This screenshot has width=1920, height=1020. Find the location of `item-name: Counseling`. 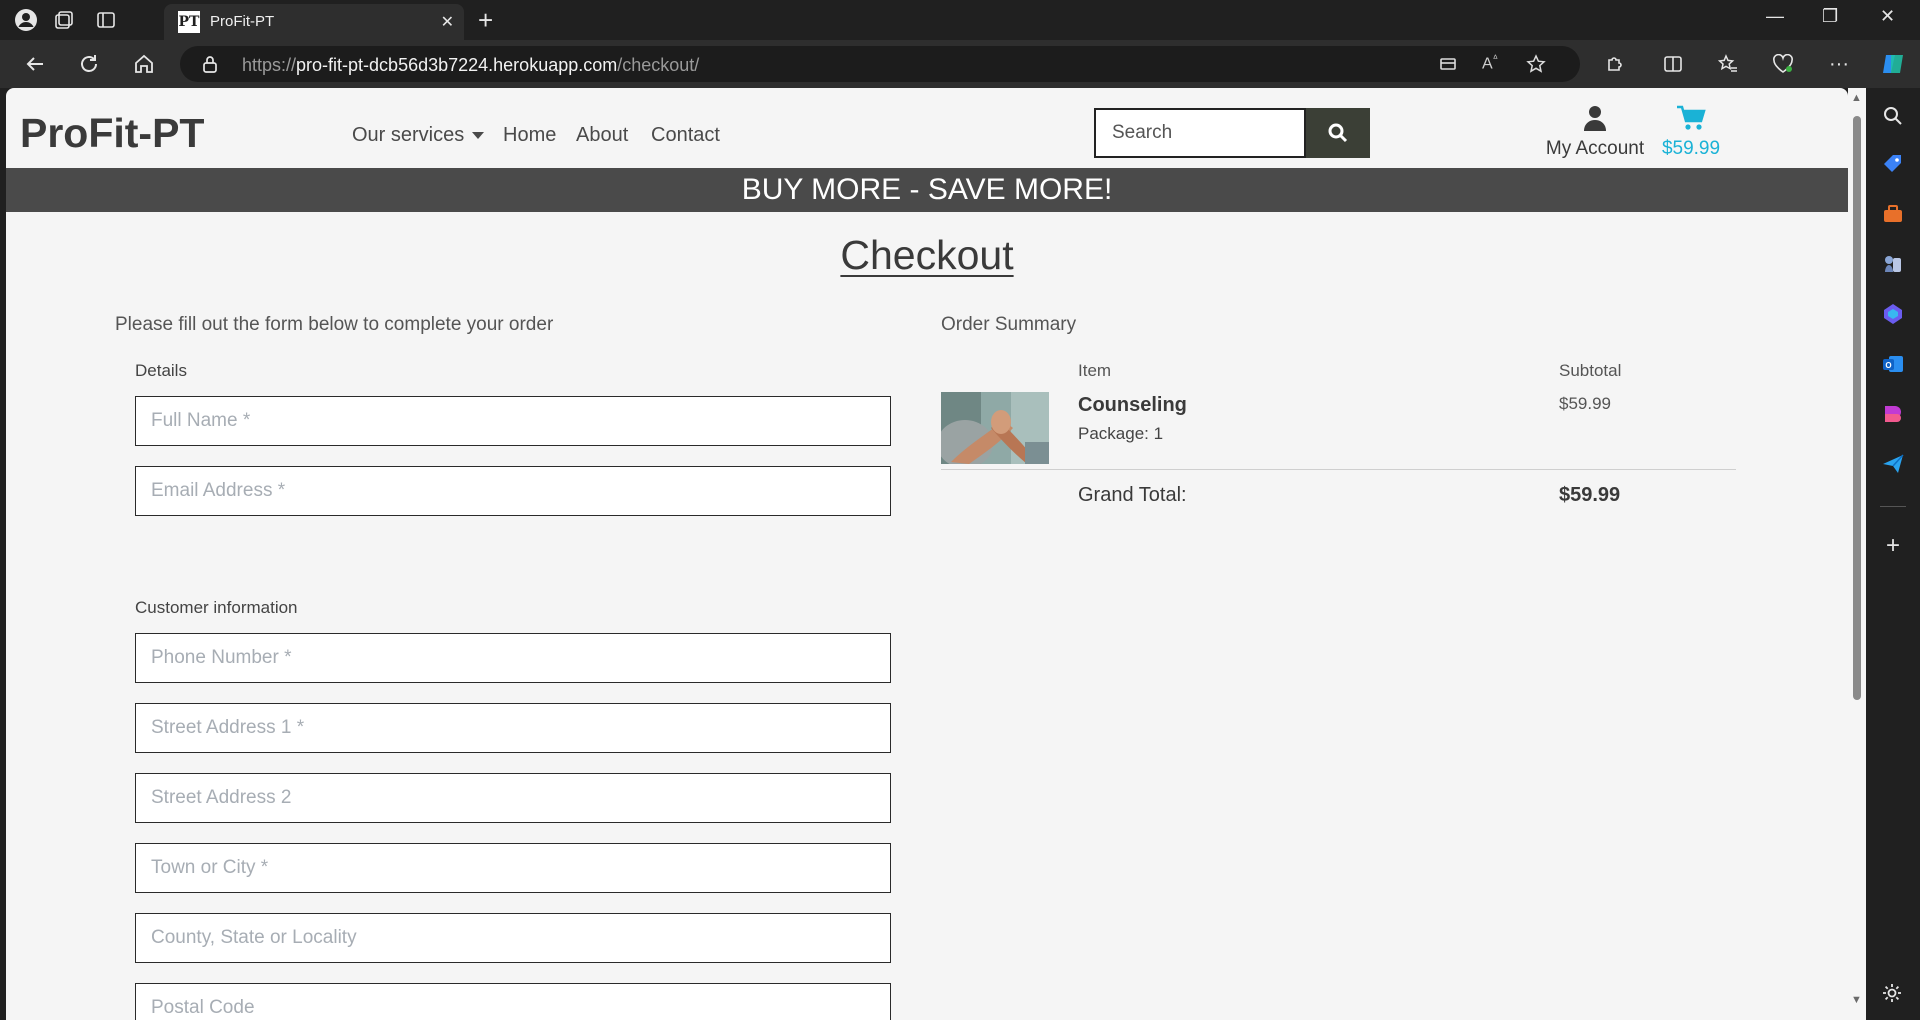

item-name: Counseling is located at coordinates (1132, 405).